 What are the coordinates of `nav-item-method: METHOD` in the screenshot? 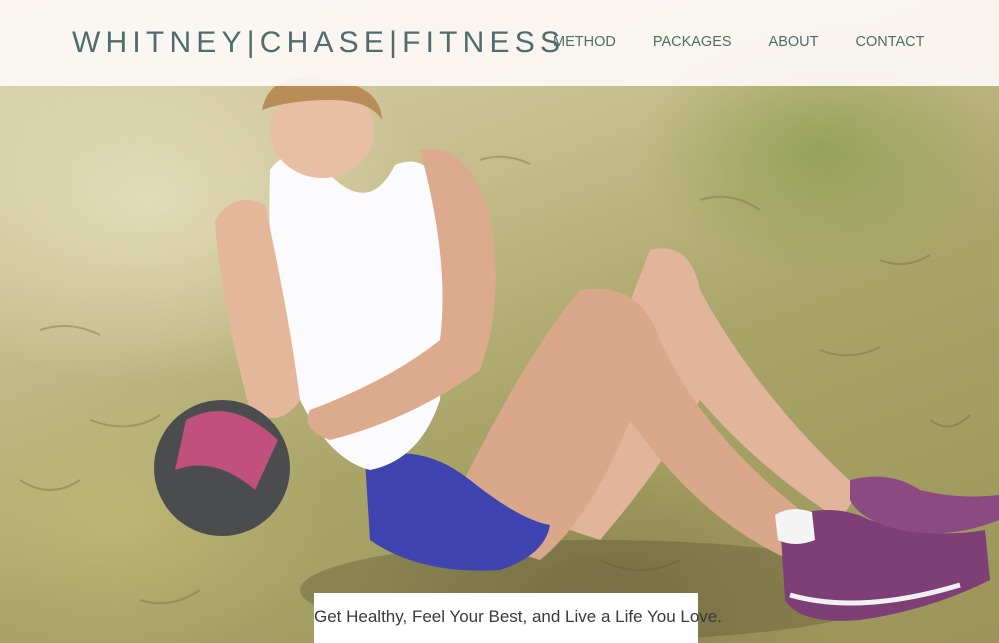 It's located at (584, 42).